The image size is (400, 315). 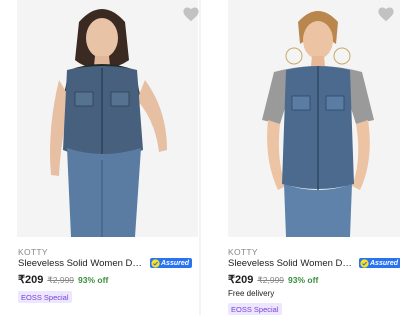 I want to click on delivery-info: Free delivery, so click(x=251, y=293).